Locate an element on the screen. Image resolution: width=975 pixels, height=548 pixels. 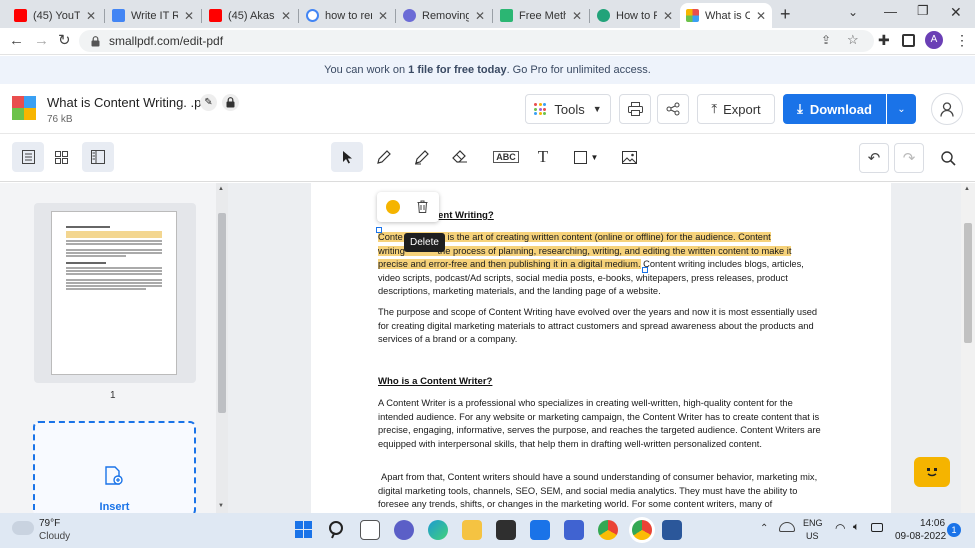
language-code: ENG is located at coordinates (813, 523).